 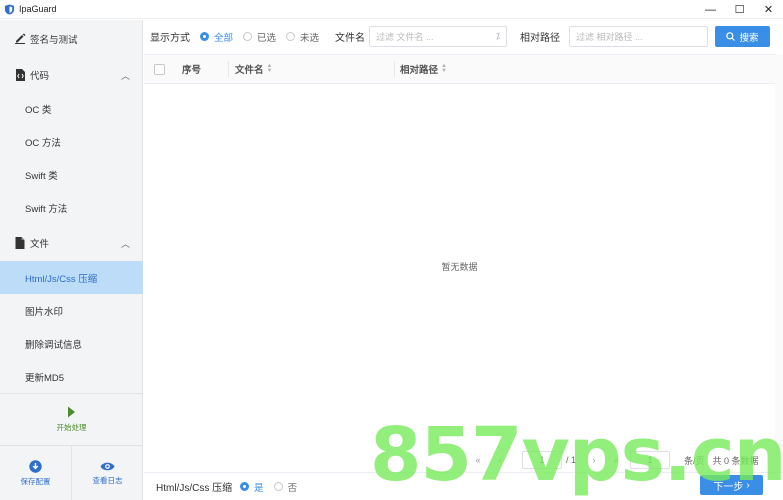 I want to click on per-page-select: 条/页, so click(x=694, y=460).